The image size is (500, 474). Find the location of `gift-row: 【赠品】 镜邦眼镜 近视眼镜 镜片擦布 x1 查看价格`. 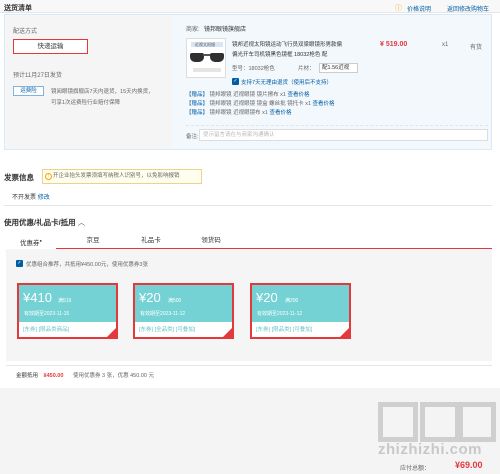

gift-row: 【赠品】 镜邦眼镜 近视眼镜 镜片擦布 x1 查看价格 is located at coordinates (248, 94).